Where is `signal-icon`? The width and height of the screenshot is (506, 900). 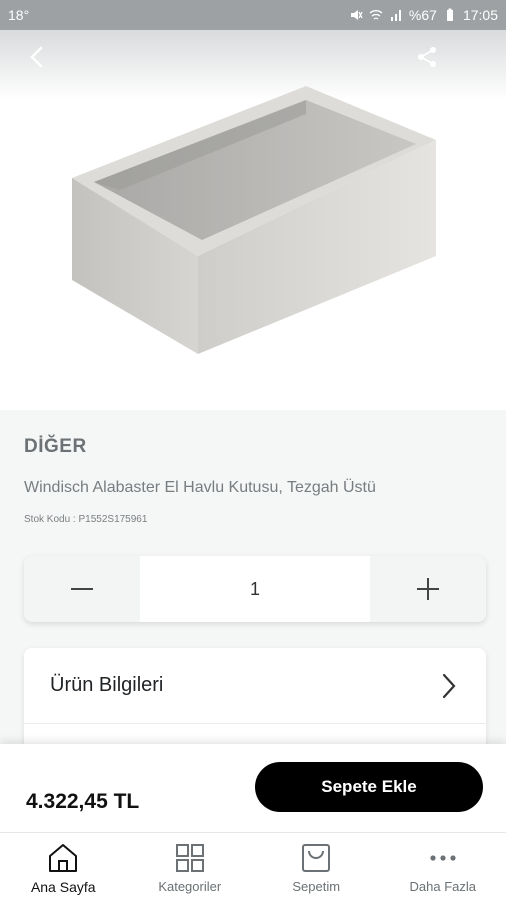 signal-icon is located at coordinates (395, 15).